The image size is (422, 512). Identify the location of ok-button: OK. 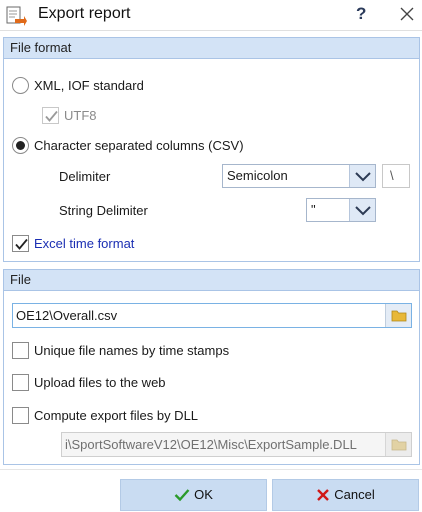
(193, 495).